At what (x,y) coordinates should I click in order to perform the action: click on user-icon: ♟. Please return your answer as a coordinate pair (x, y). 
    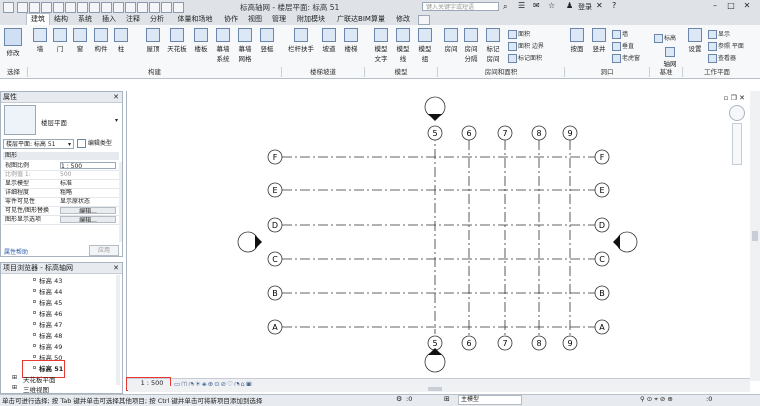
    Looking at the image, I should click on (569, 5).